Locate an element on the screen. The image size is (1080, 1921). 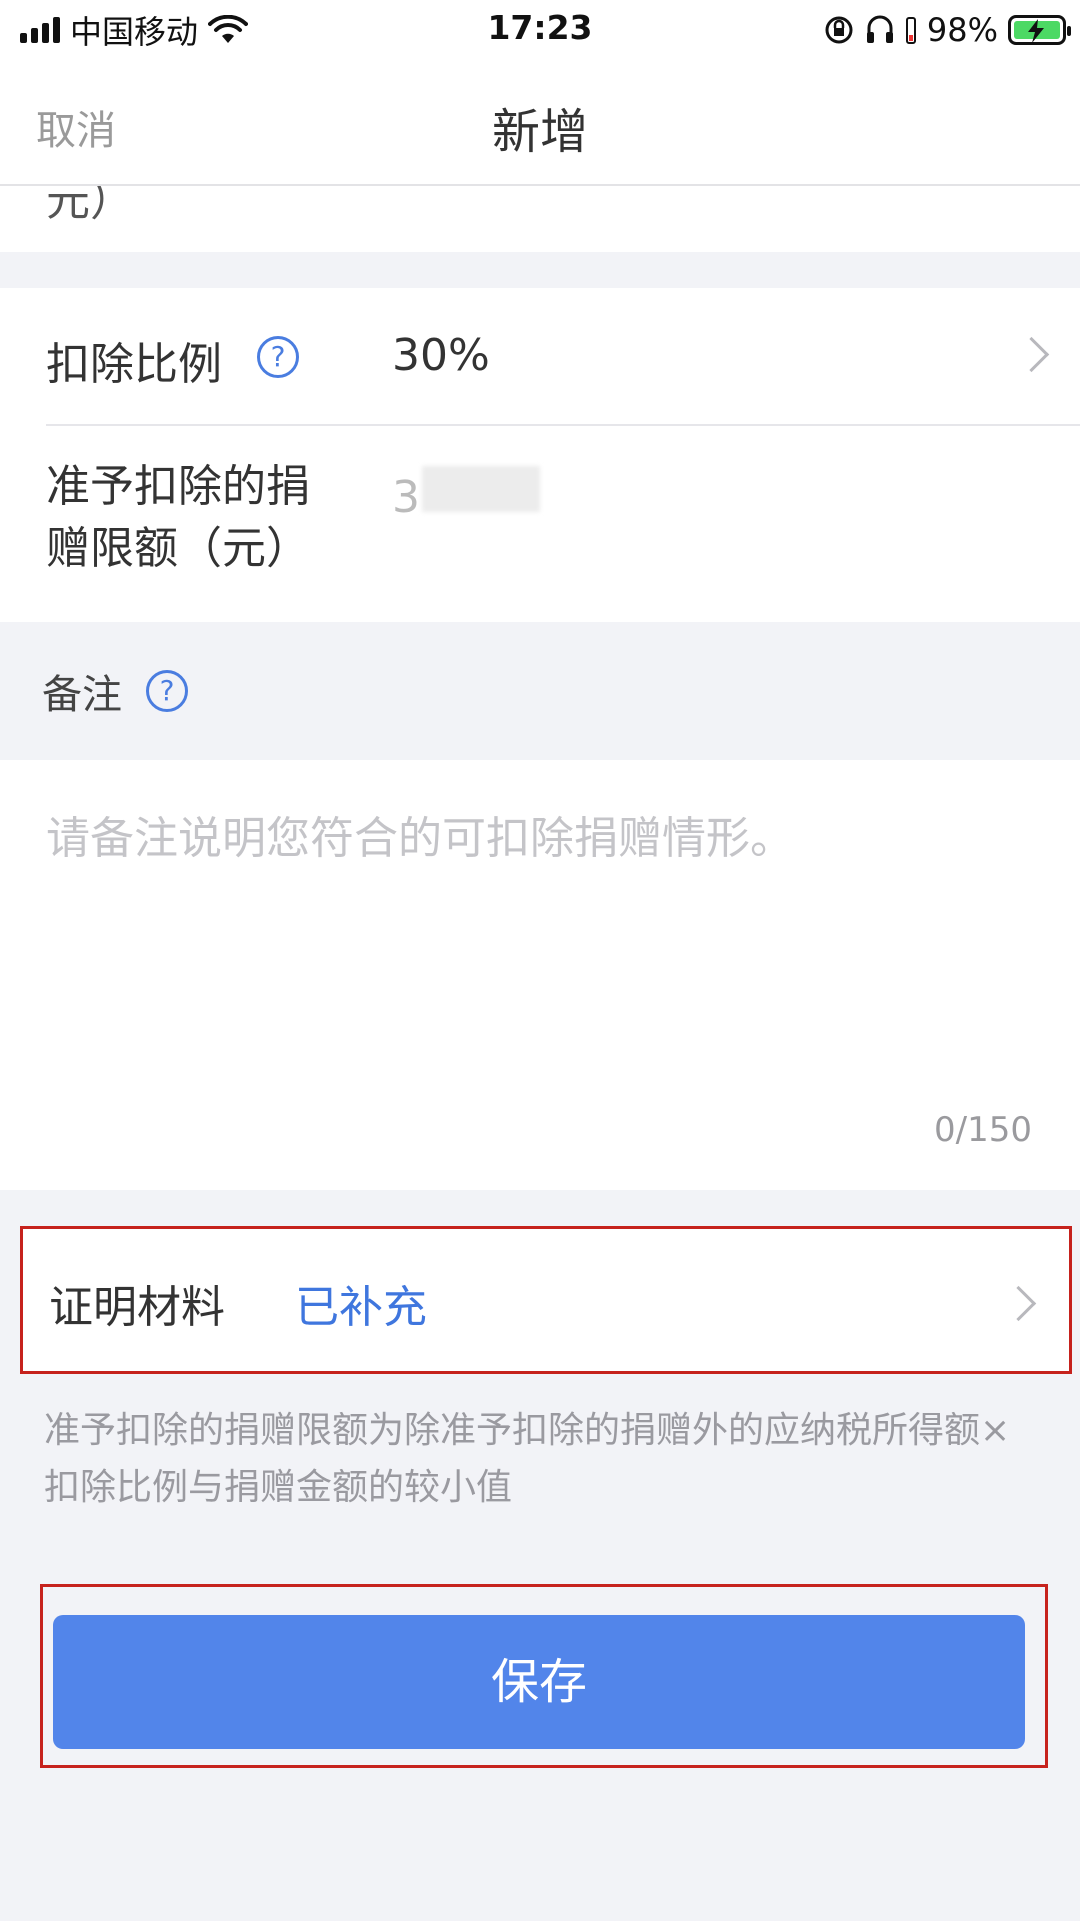
deduction-ratio-row: 扣除比例 ? 30% is located at coordinates (540, 356).